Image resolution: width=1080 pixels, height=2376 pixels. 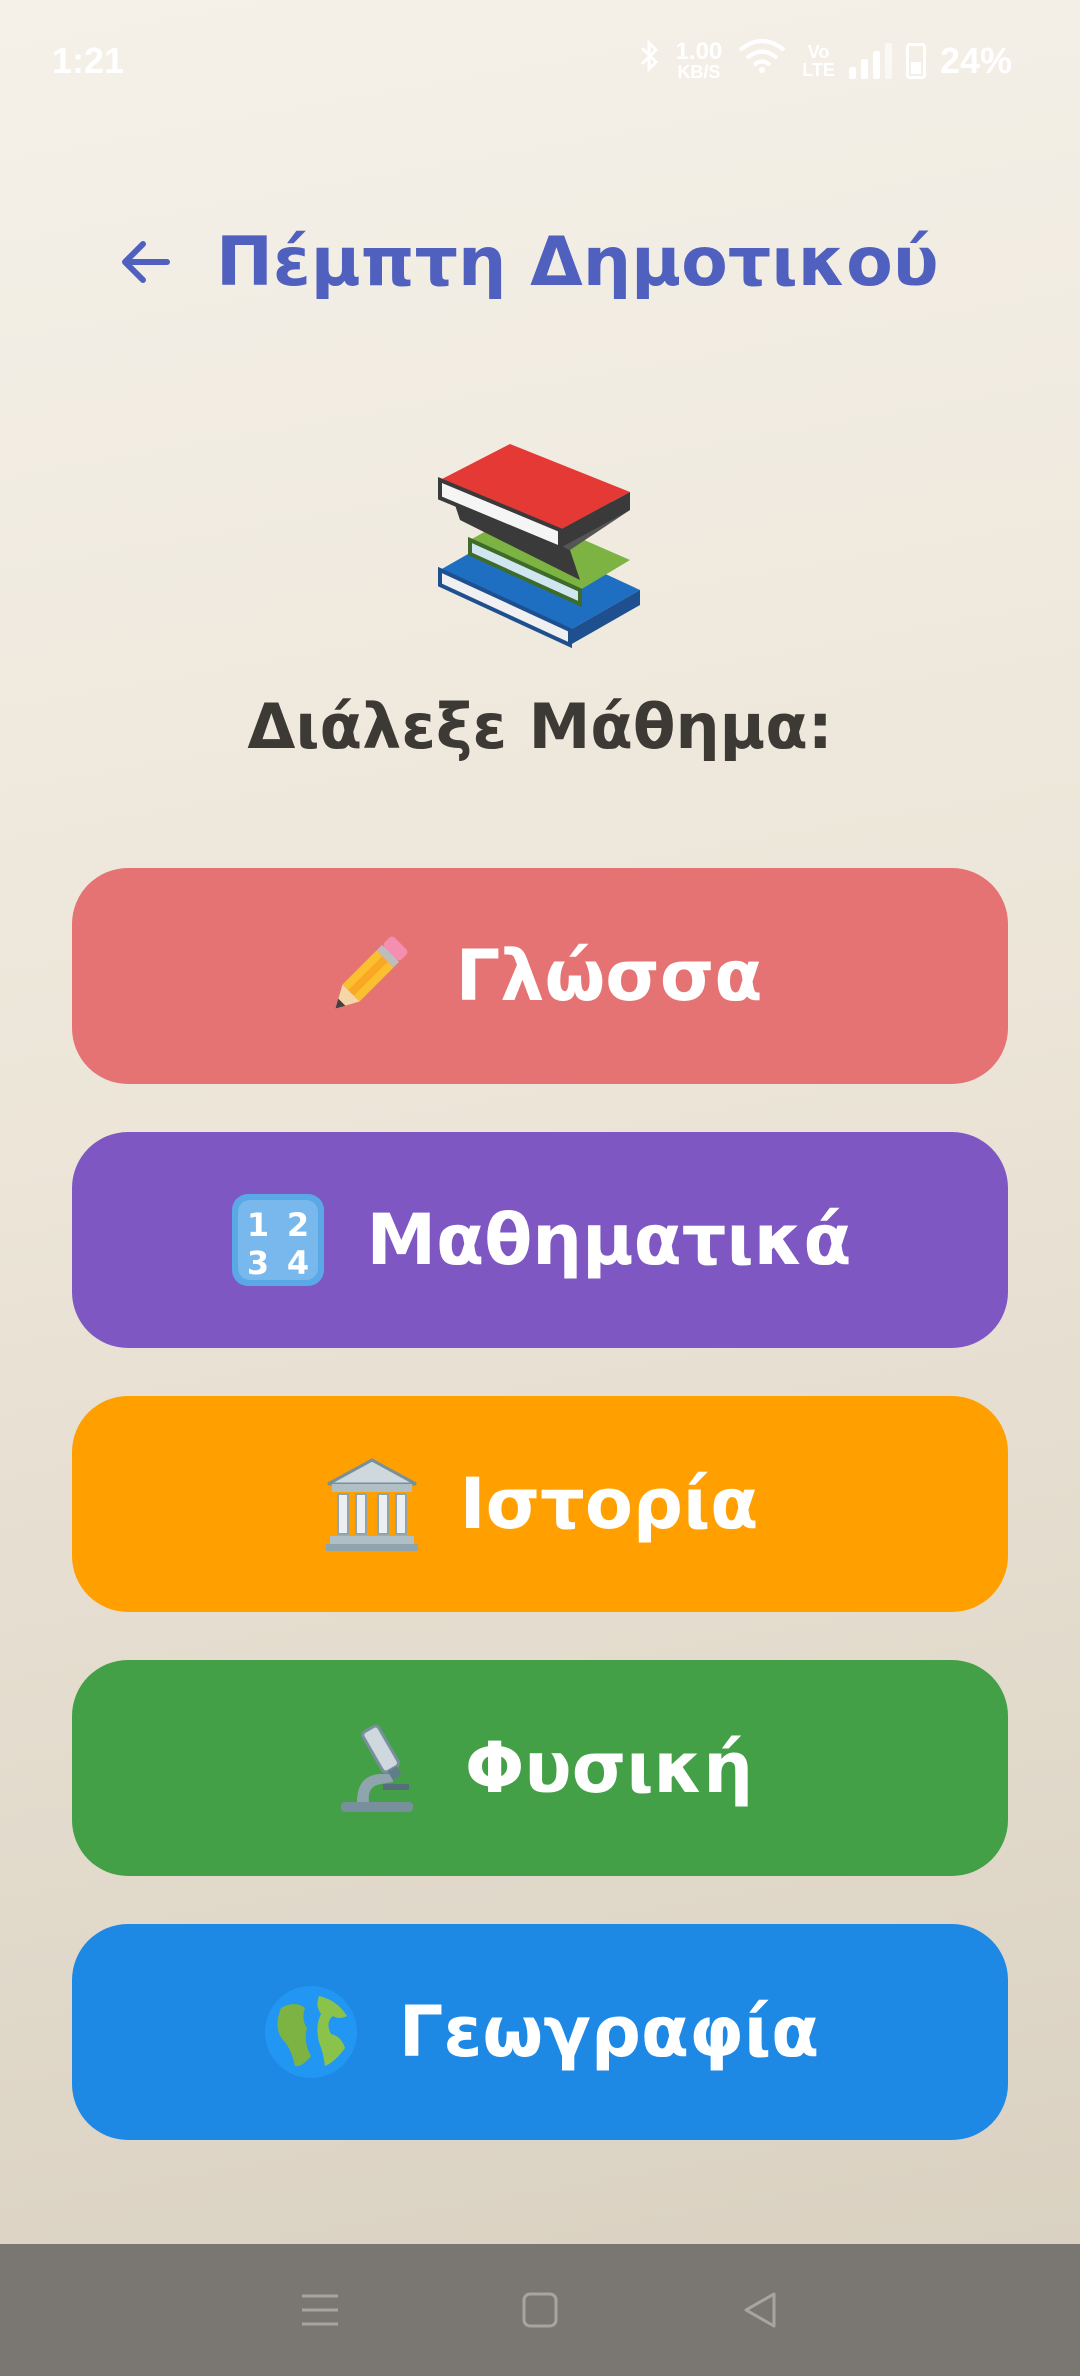 I want to click on signal-icon, so click(x=870, y=60).